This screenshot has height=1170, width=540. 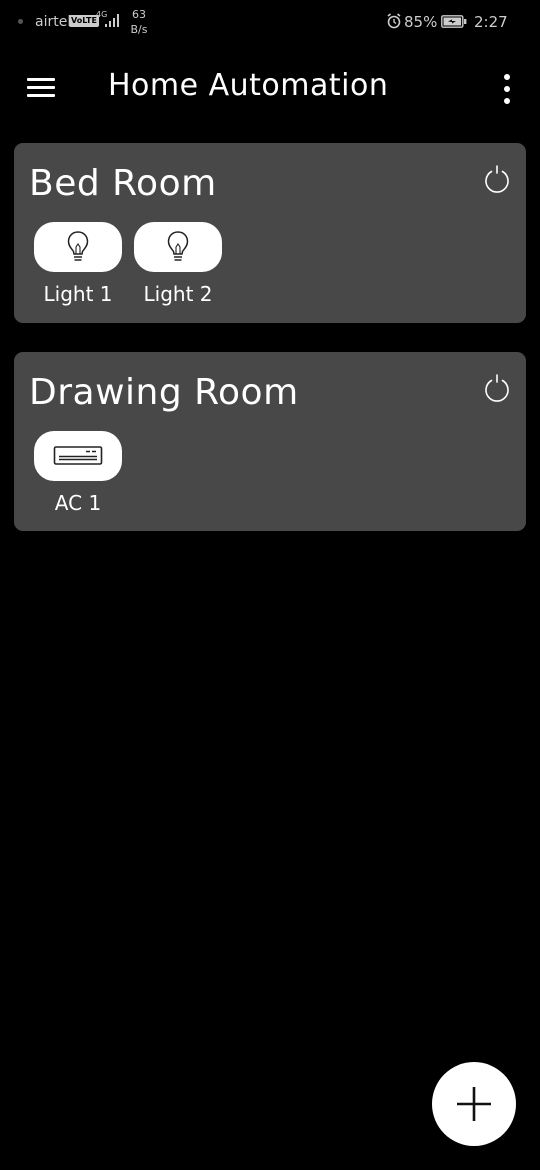 I want to click on device-light-2: Light 2, so click(x=178, y=264).